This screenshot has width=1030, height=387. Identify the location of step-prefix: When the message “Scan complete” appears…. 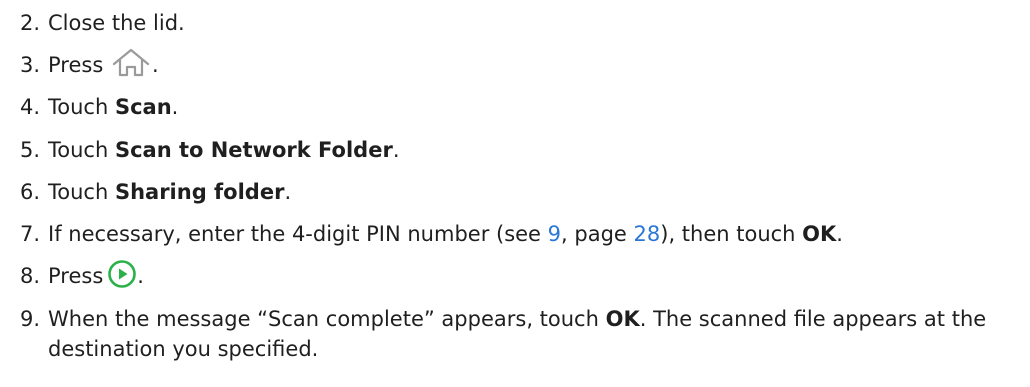
(327, 319).